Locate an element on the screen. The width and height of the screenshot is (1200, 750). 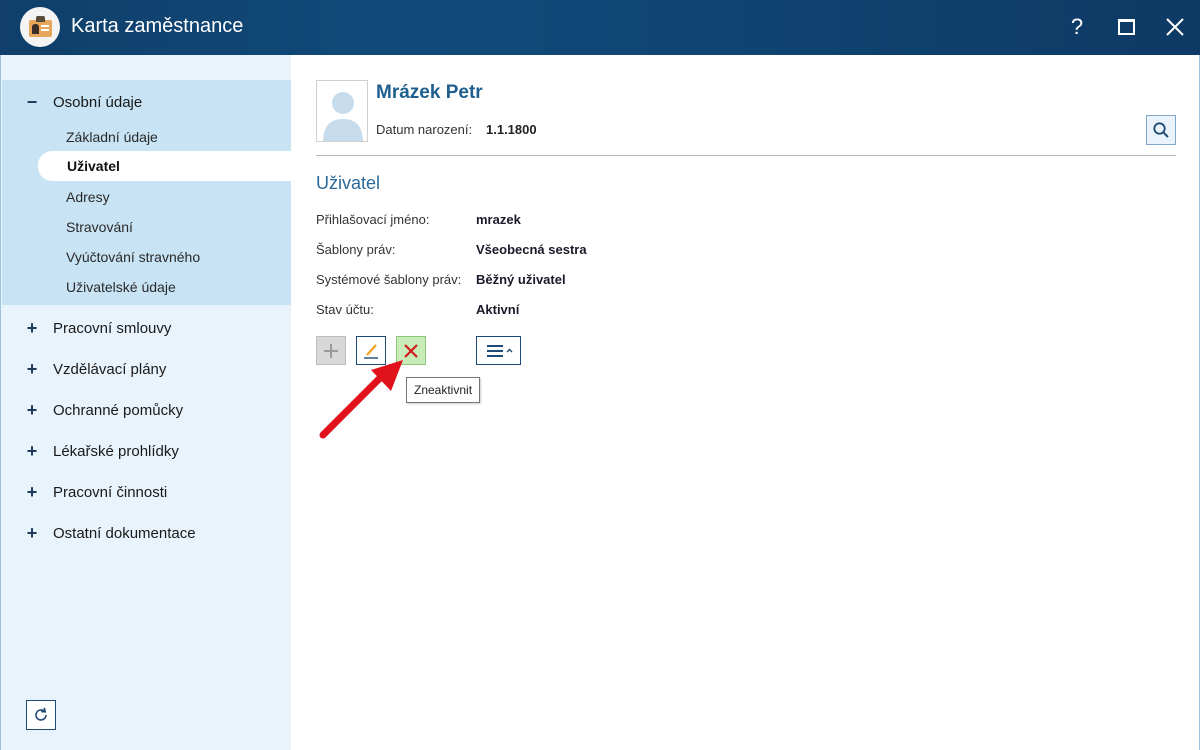
sidebar-group-label: Vzdělávací plány is located at coordinates (110, 369).